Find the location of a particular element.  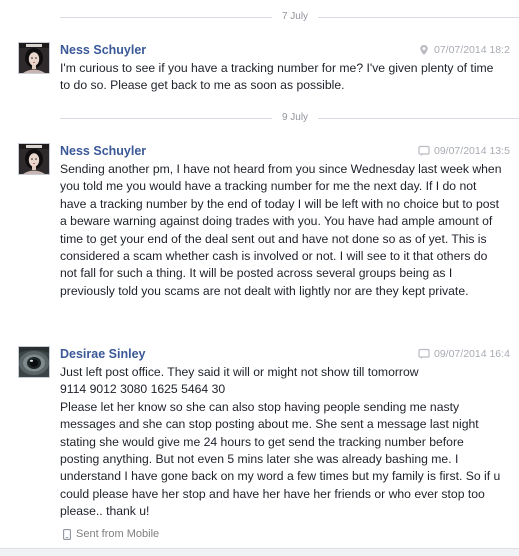

sent-from-mobile: Sent from Mobile is located at coordinates (111, 534).